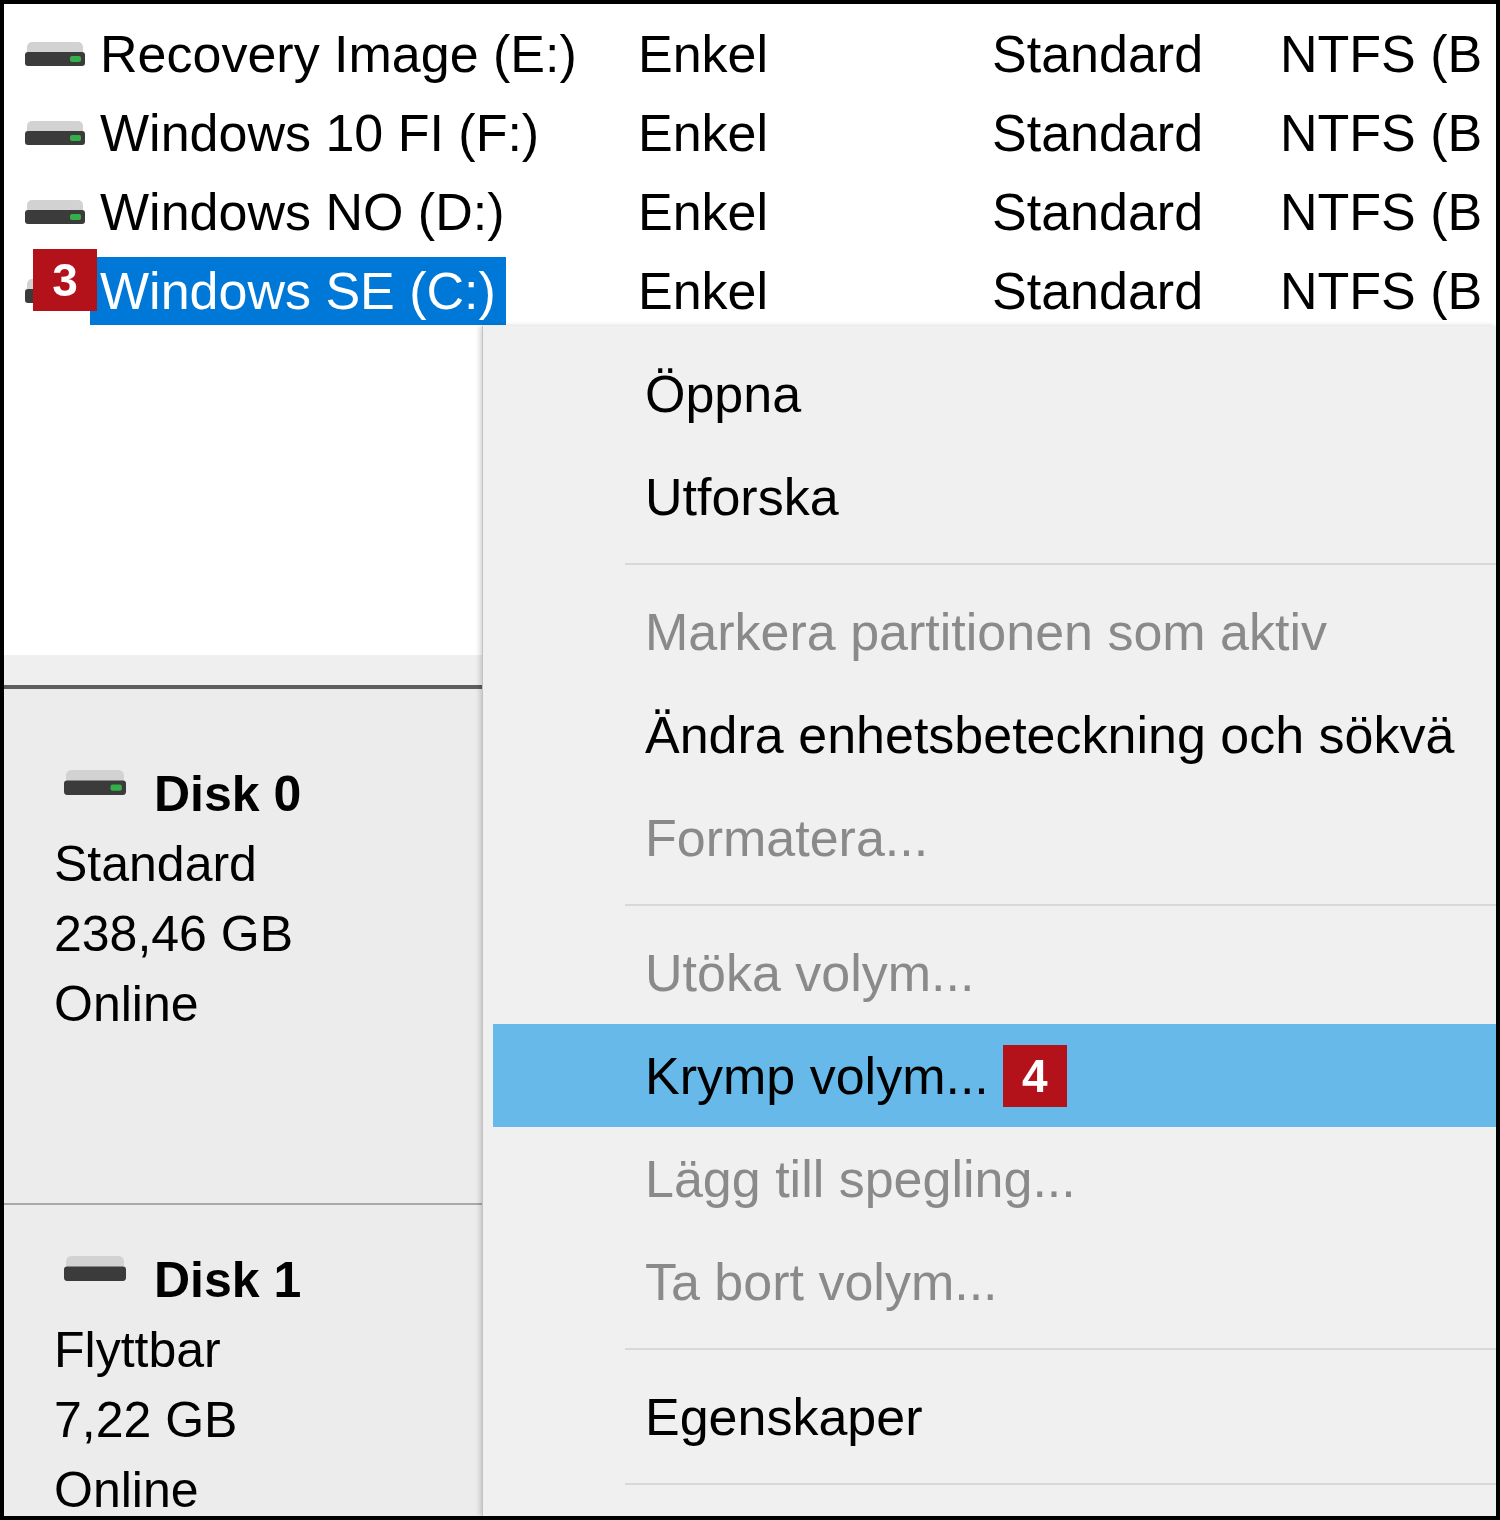 This screenshot has height=1520, width=1500. What do you see at coordinates (65, 280) in the screenshot?
I see `step-badge: 3` at bounding box center [65, 280].